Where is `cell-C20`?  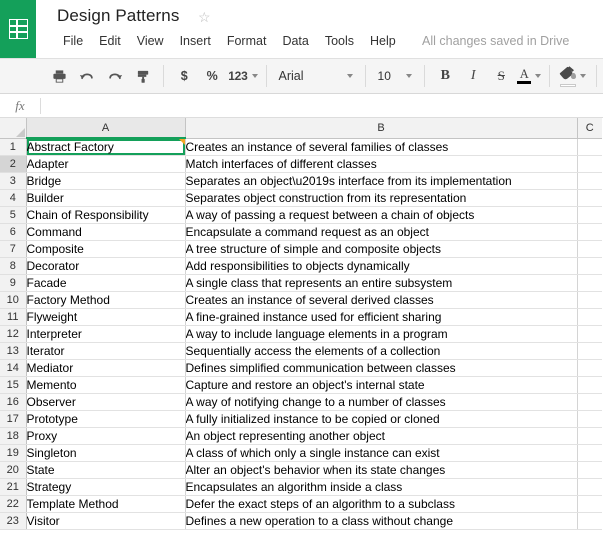 cell-C20 is located at coordinates (589, 470).